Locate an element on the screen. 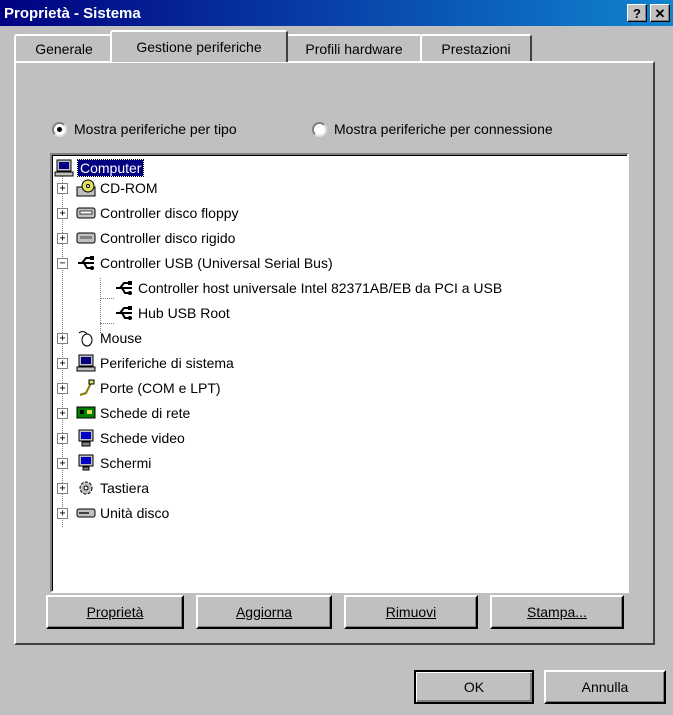 Image resolution: width=673 pixels, height=715 pixels. tree-child-item: Hub USB Root is located at coordinates (172, 313).